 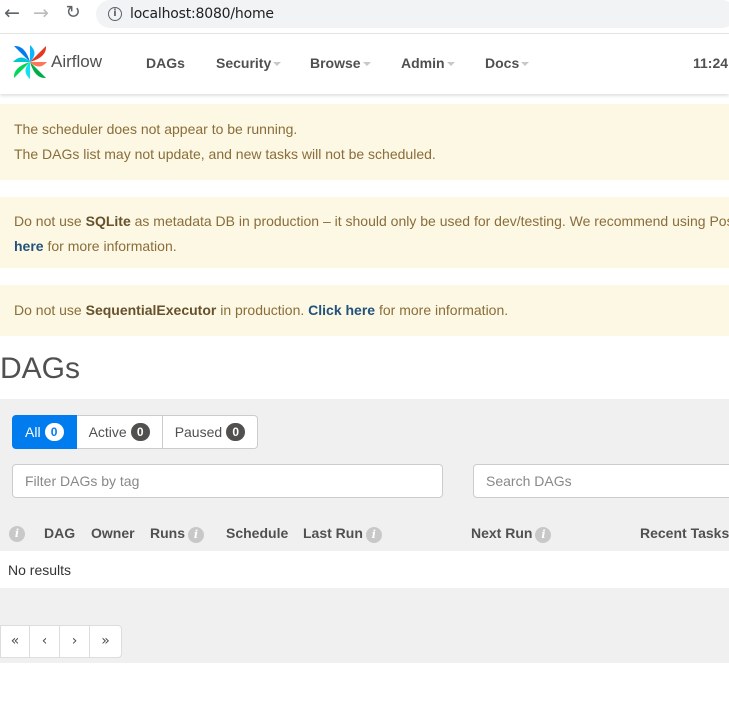 What do you see at coordinates (115, 14) in the screenshot?
I see `site-info-icon: i` at bounding box center [115, 14].